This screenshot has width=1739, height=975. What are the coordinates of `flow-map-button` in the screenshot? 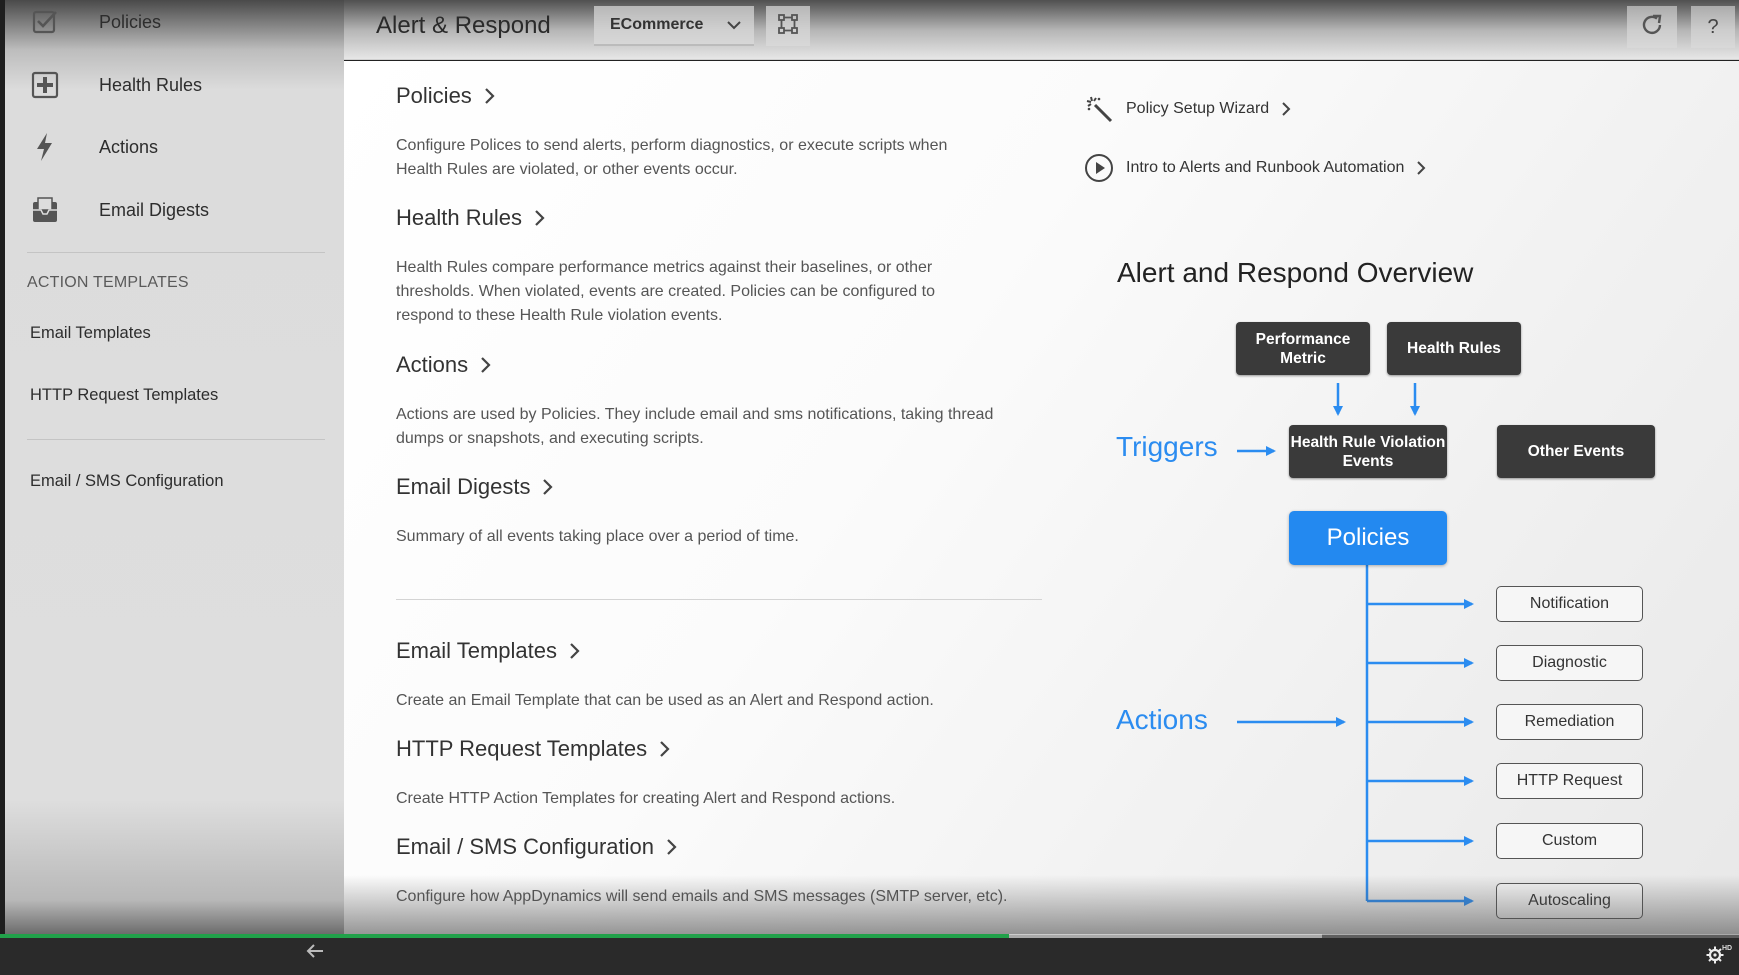 It's located at (788, 26).